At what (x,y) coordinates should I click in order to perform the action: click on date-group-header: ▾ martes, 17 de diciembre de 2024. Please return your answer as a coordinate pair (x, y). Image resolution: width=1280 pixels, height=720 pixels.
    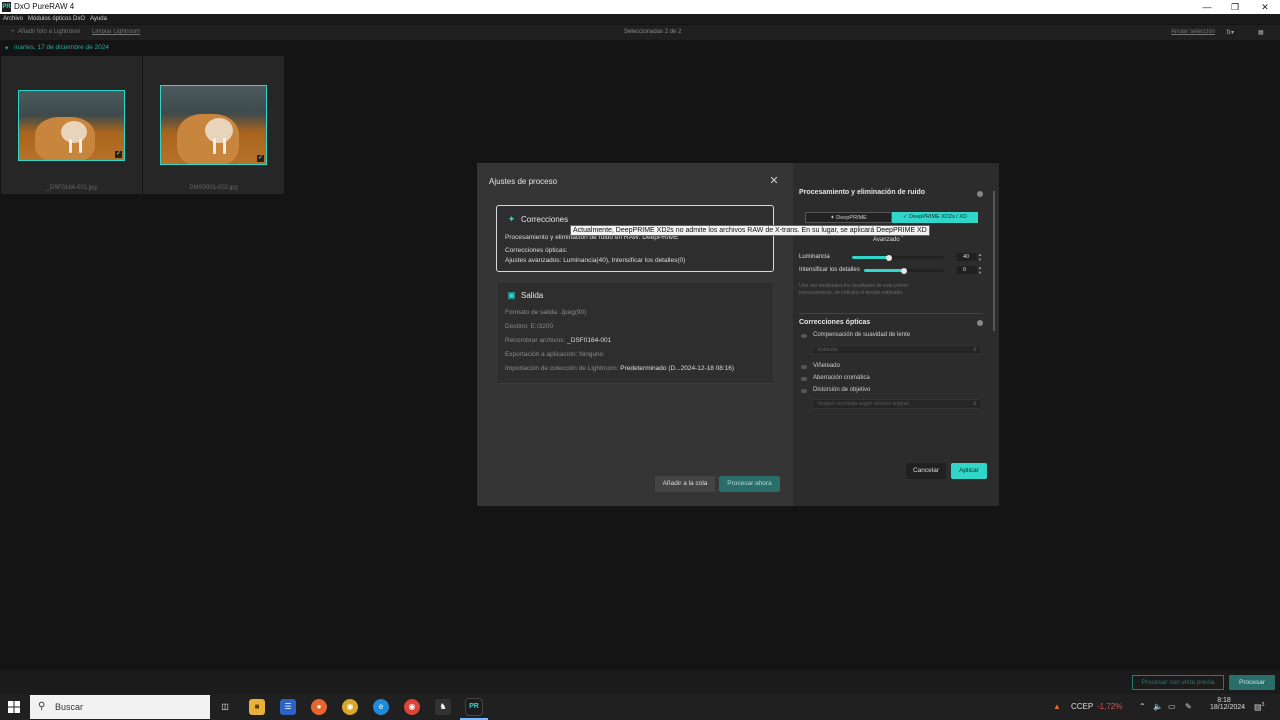
    Looking at the image, I should click on (150, 48).